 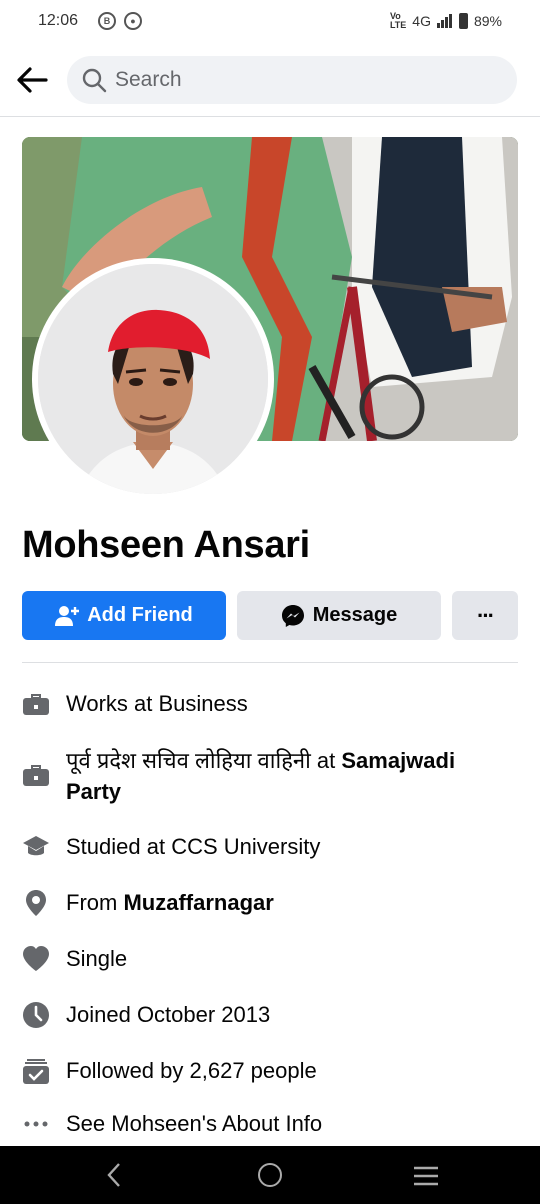 What do you see at coordinates (67, 615) in the screenshot?
I see `add-person-icon` at bounding box center [67, 615].